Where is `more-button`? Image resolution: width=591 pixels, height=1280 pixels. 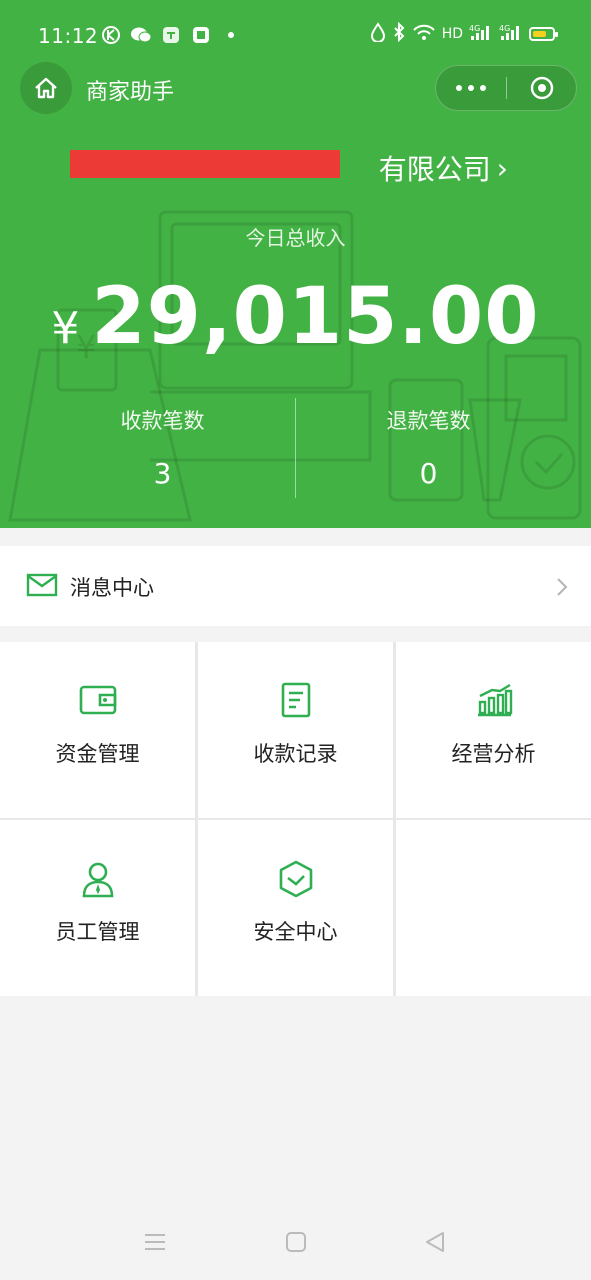
more-button is located at coordinates (471, 88).